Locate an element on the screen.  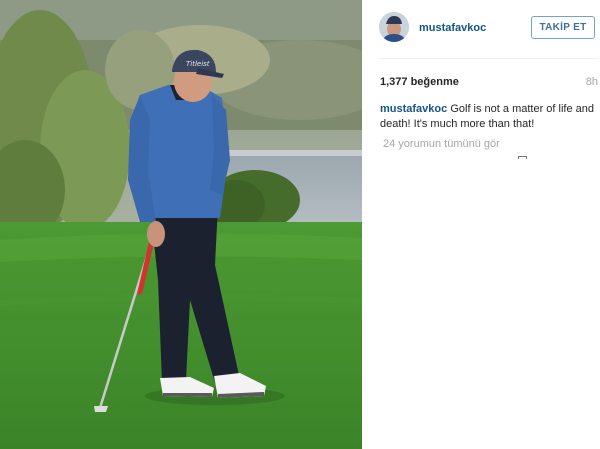
view-all-comments-link: 24 yorumun tümünü gör is located at coordinates (441, 144).